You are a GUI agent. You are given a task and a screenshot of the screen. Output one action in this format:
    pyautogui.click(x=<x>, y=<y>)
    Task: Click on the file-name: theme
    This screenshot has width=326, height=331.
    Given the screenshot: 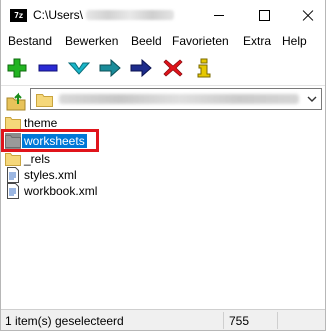 What is the action you would take?
    pyautogui.click(x=41, y=123)
    